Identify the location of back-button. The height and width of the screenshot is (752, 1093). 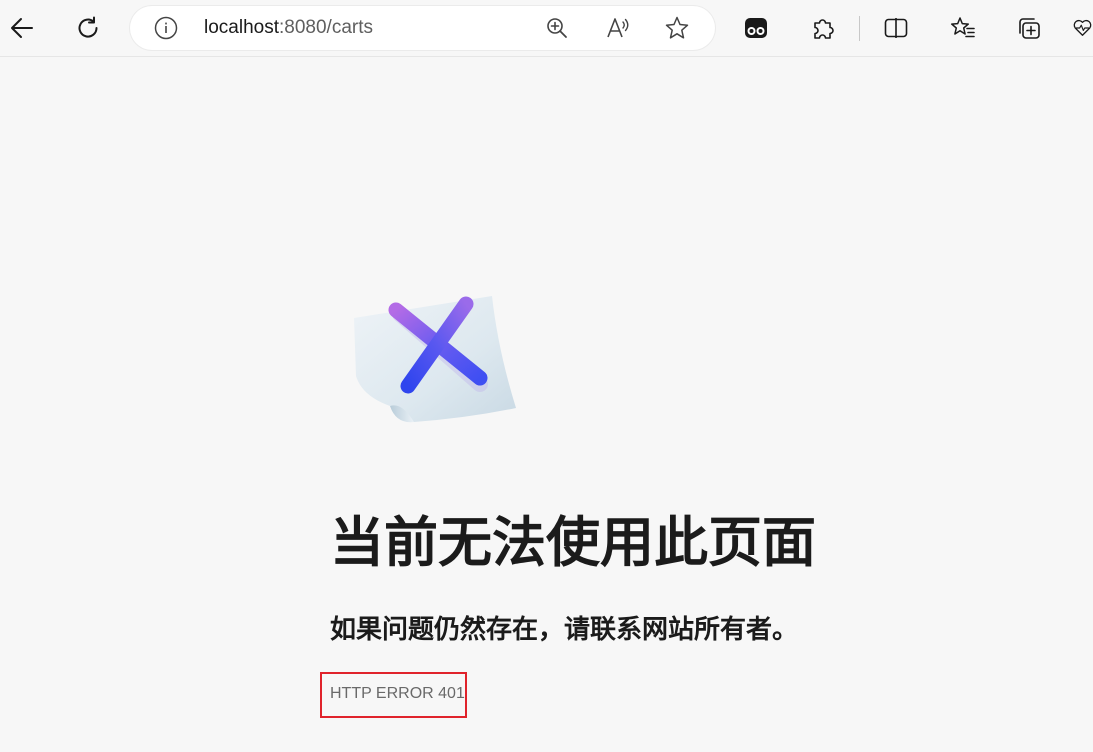
(22, 28).